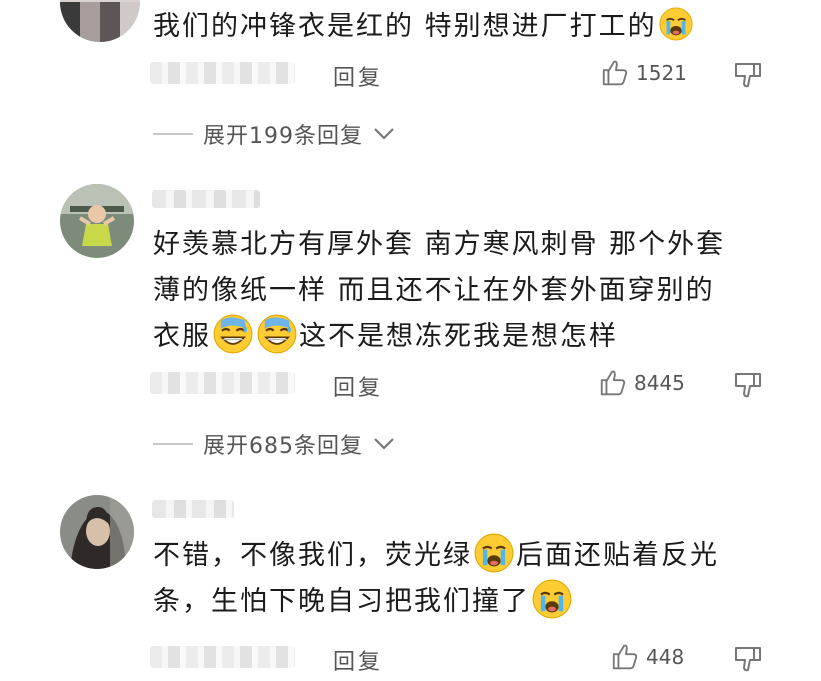 The image size is (821, 681). Describe the element at coordinates (665, 657) in the screenshot. I see `like-count: 448` at that location.